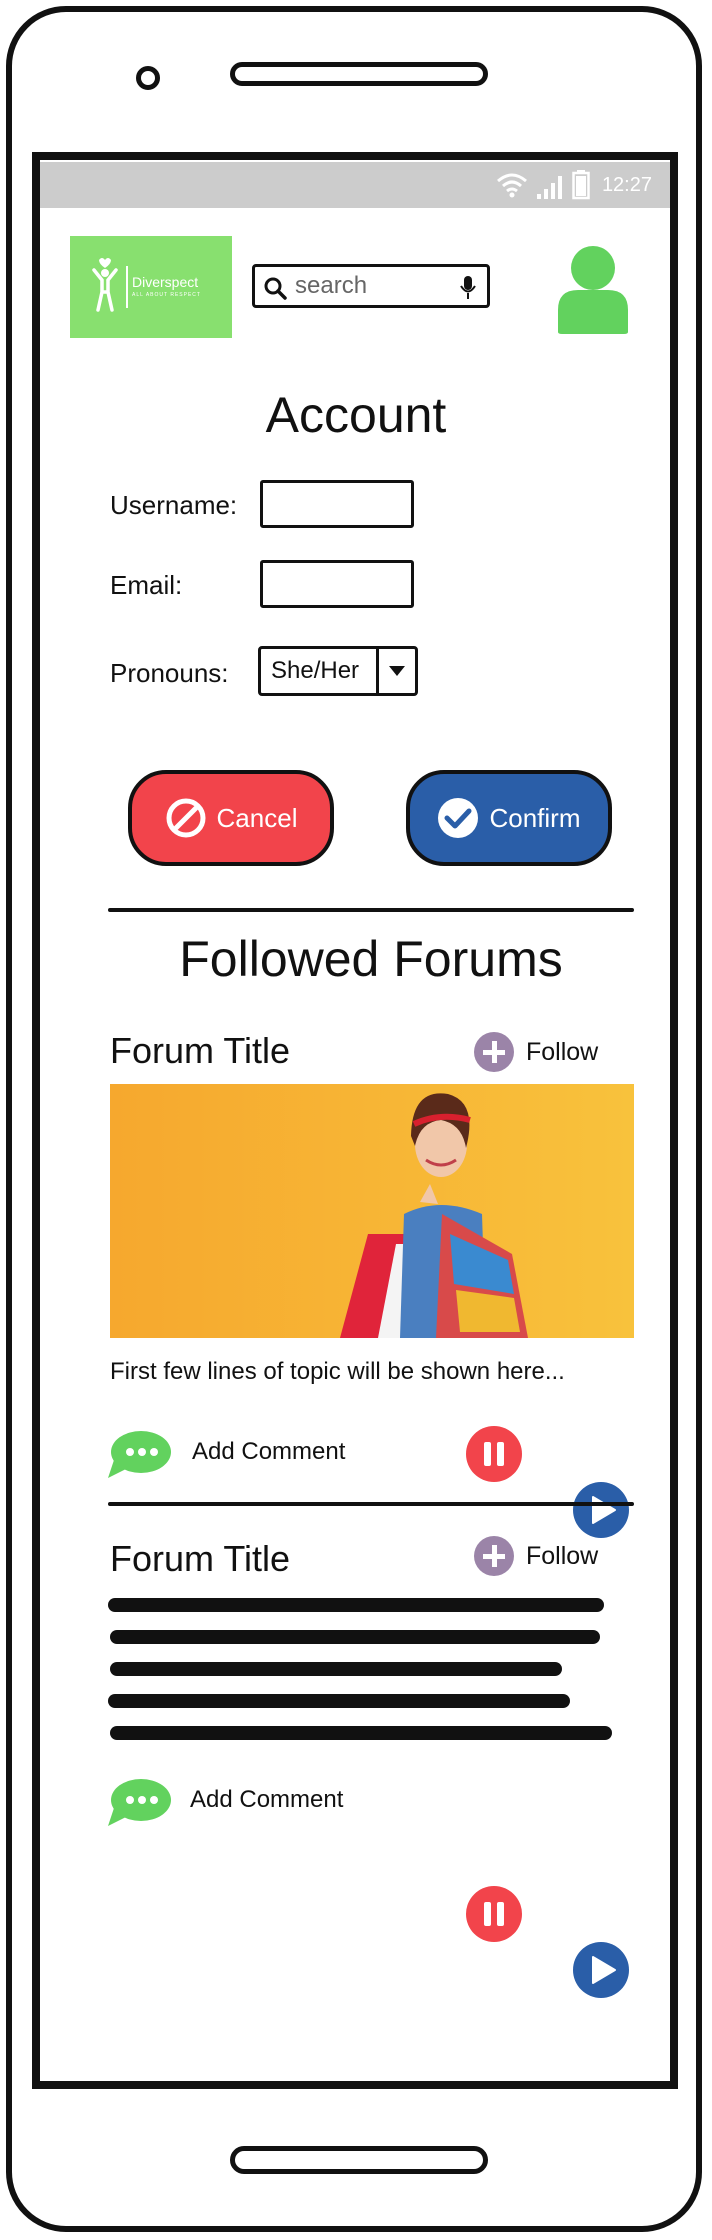  I want to click on wifi-icon, so click(512, 185).